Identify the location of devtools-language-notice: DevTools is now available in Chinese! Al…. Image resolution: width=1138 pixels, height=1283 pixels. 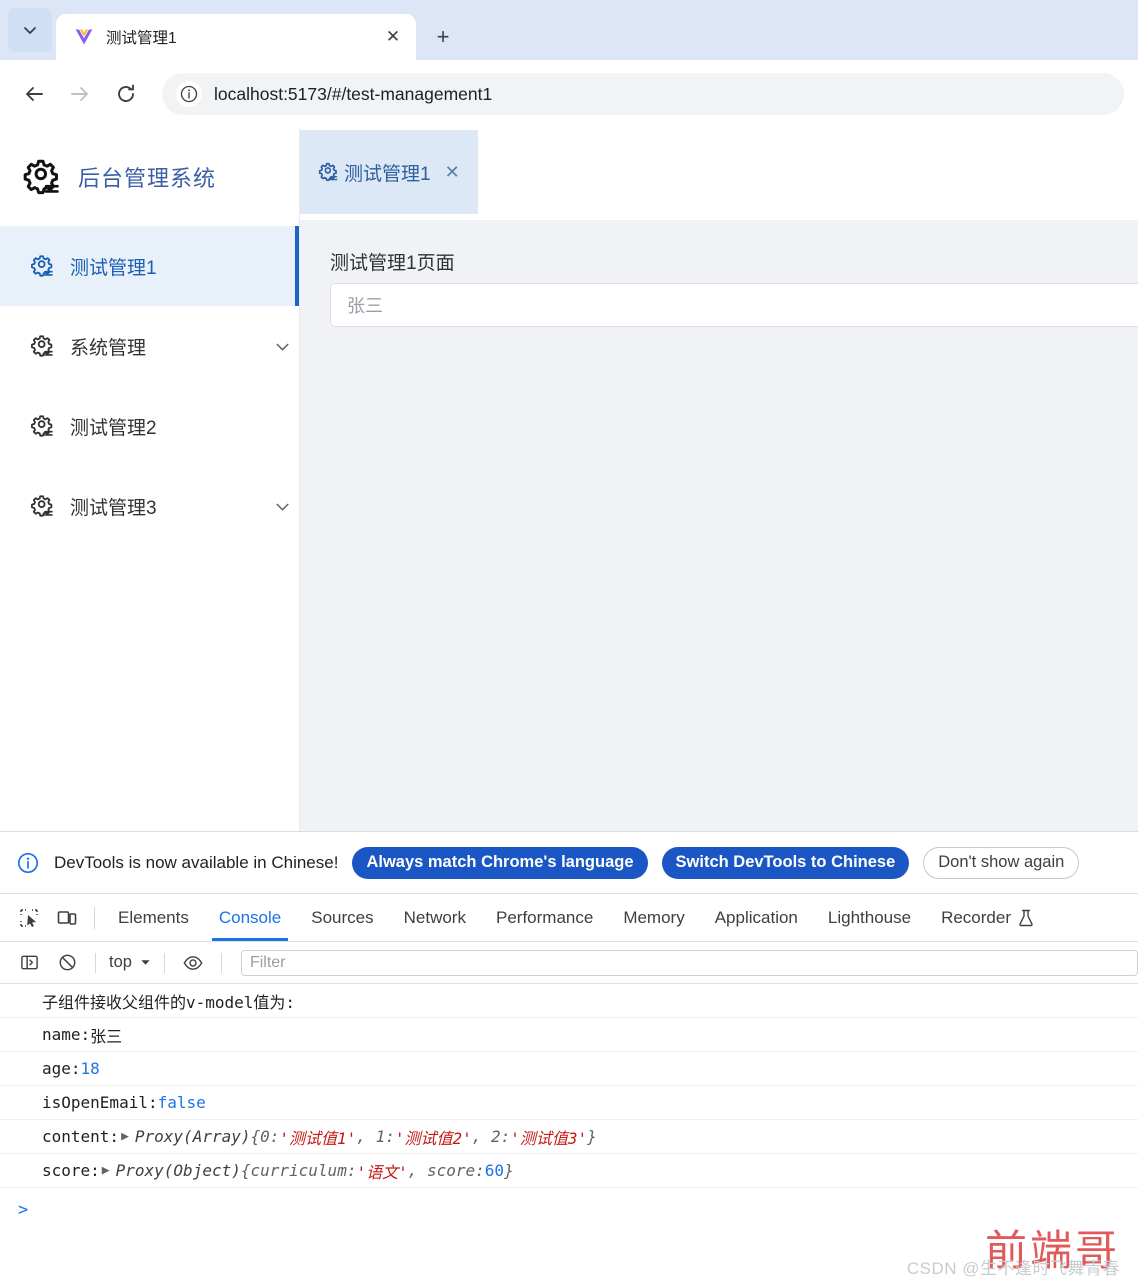
(569, 863).